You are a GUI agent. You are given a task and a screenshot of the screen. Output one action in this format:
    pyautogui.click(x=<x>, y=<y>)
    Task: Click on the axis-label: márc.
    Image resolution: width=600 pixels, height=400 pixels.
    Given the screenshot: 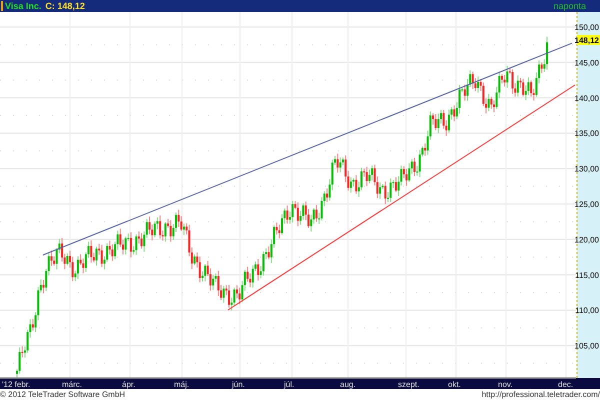 What is the action you would take?
    pyautogui.click(x=72, y=384)
    